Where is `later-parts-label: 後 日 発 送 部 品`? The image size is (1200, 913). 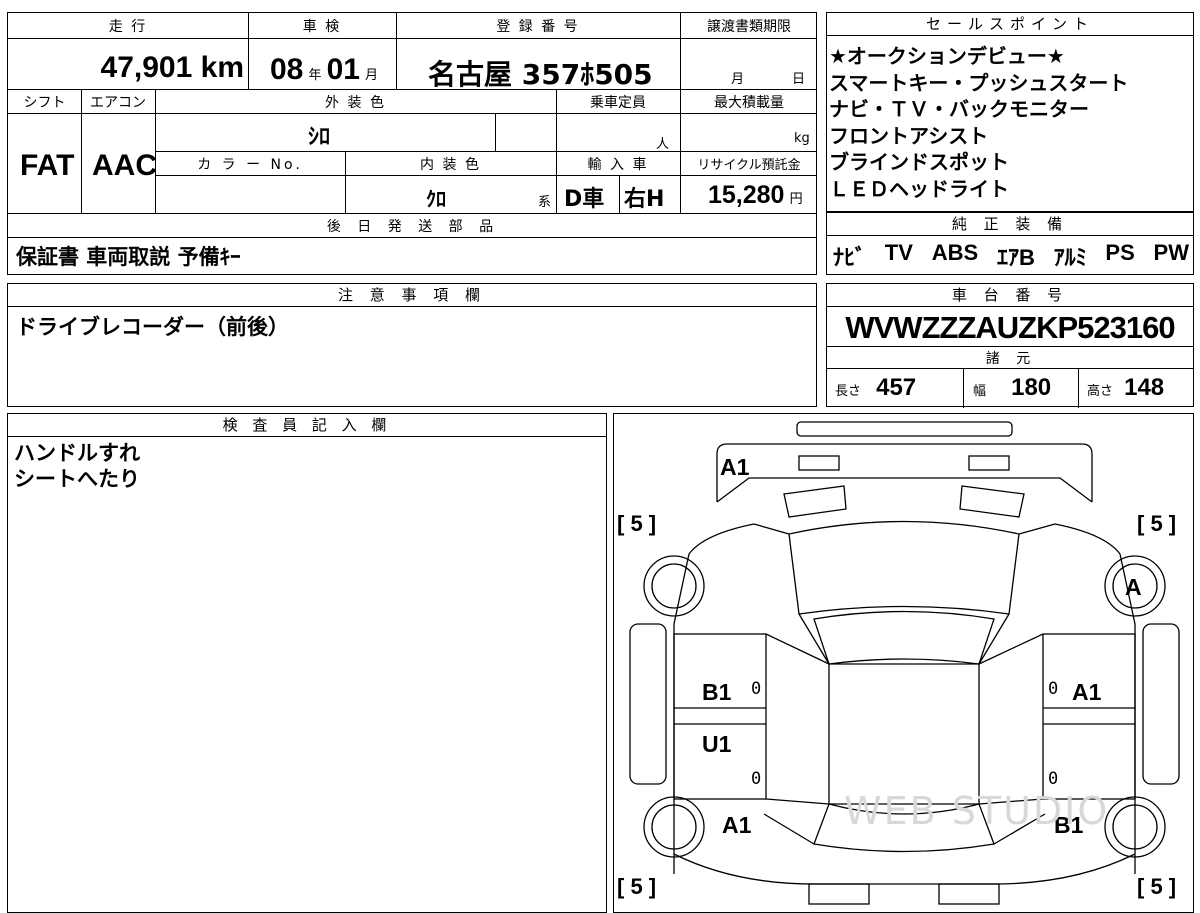 later-parts-label: 後 日 発 送 部 品 is located at coordinates (413, 227).